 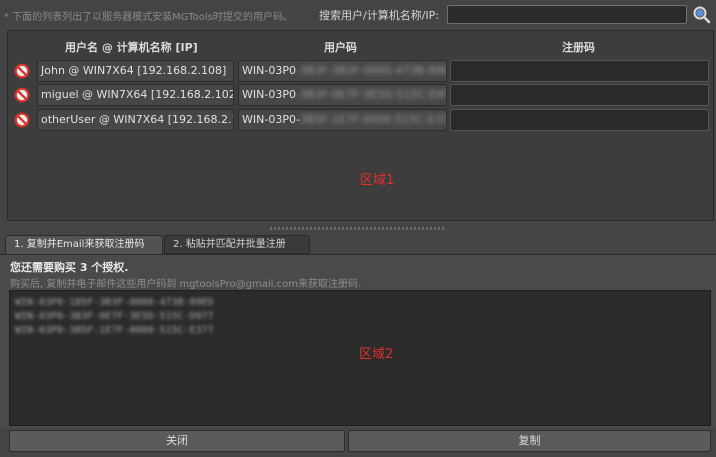 I want to click on column-header-user: 用户名 @ 计算机名称 [IP], so click(x=131, y=47).